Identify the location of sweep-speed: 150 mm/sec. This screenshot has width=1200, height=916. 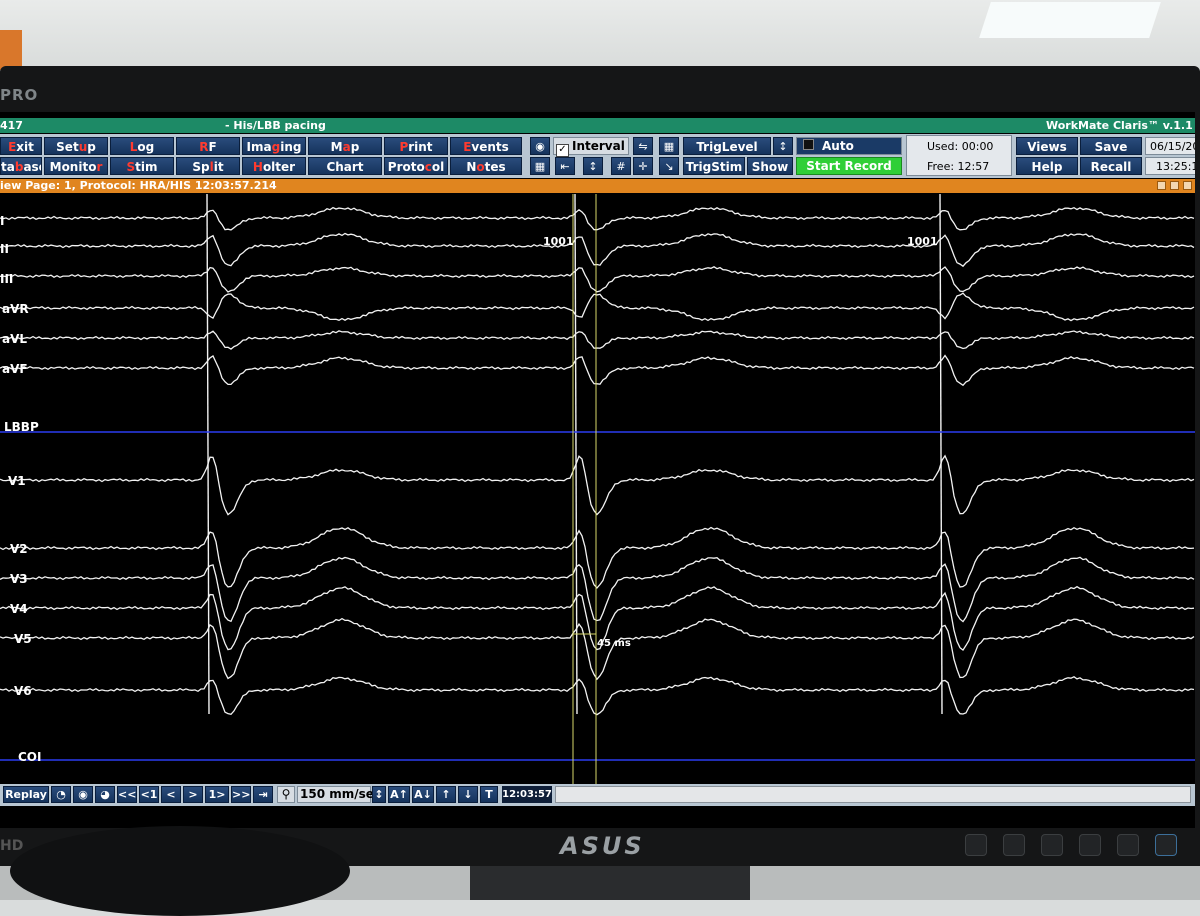
(339, 794).